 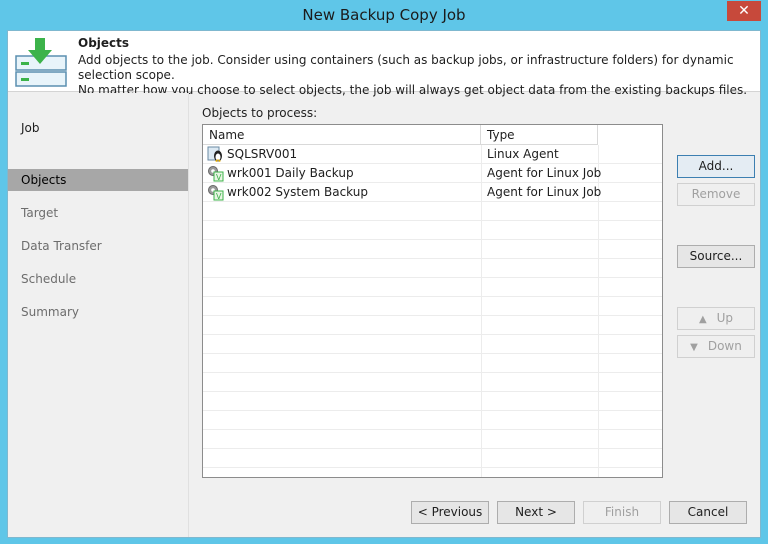 I want to click on nav-item-job: Job, so click(x=98, y=128).